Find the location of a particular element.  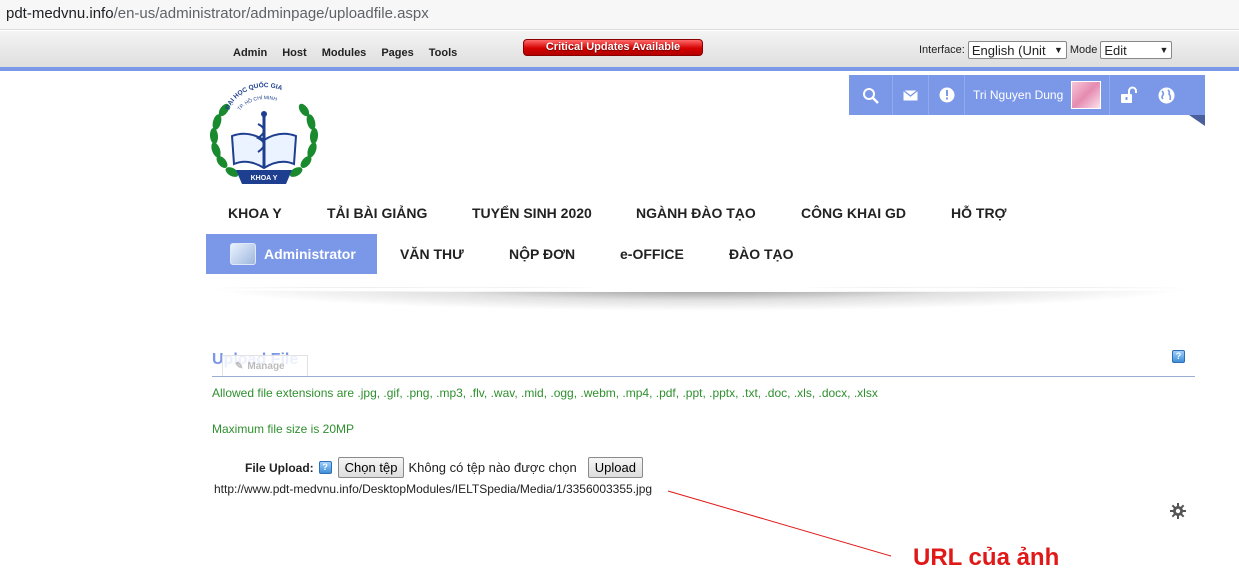

annotation-arrow-line is located at coordinates (779, 523).